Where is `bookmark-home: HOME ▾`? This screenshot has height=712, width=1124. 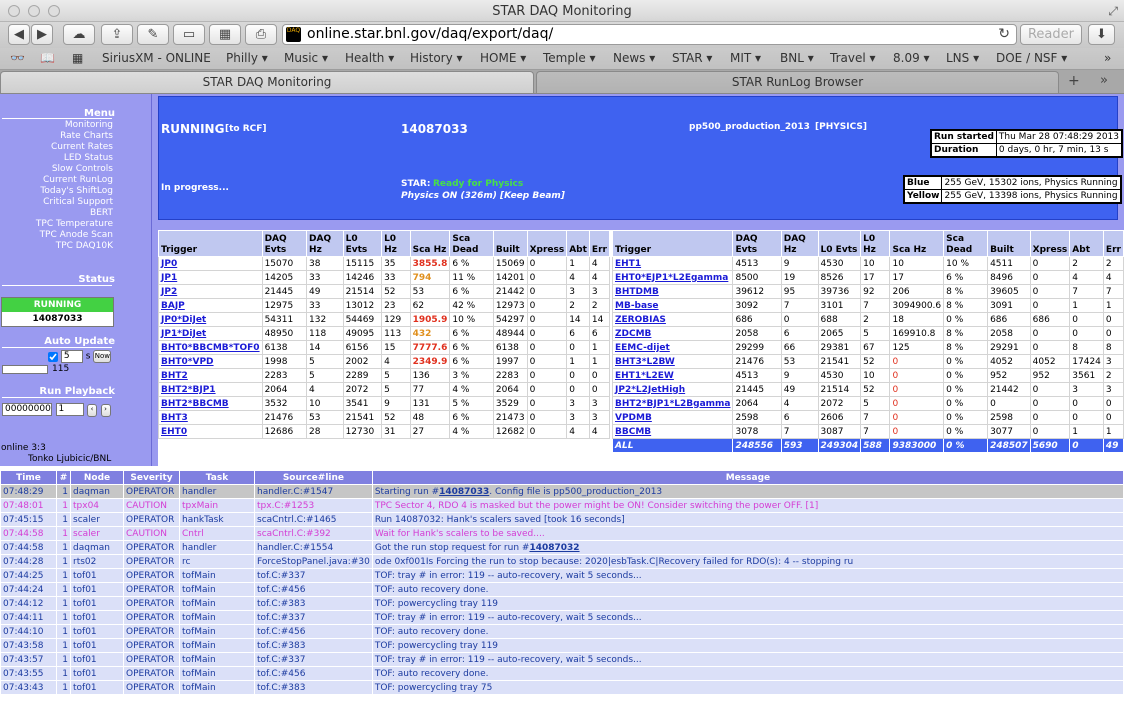
bookmark-home: HOME ▾ is located at coordinates (503, 58).